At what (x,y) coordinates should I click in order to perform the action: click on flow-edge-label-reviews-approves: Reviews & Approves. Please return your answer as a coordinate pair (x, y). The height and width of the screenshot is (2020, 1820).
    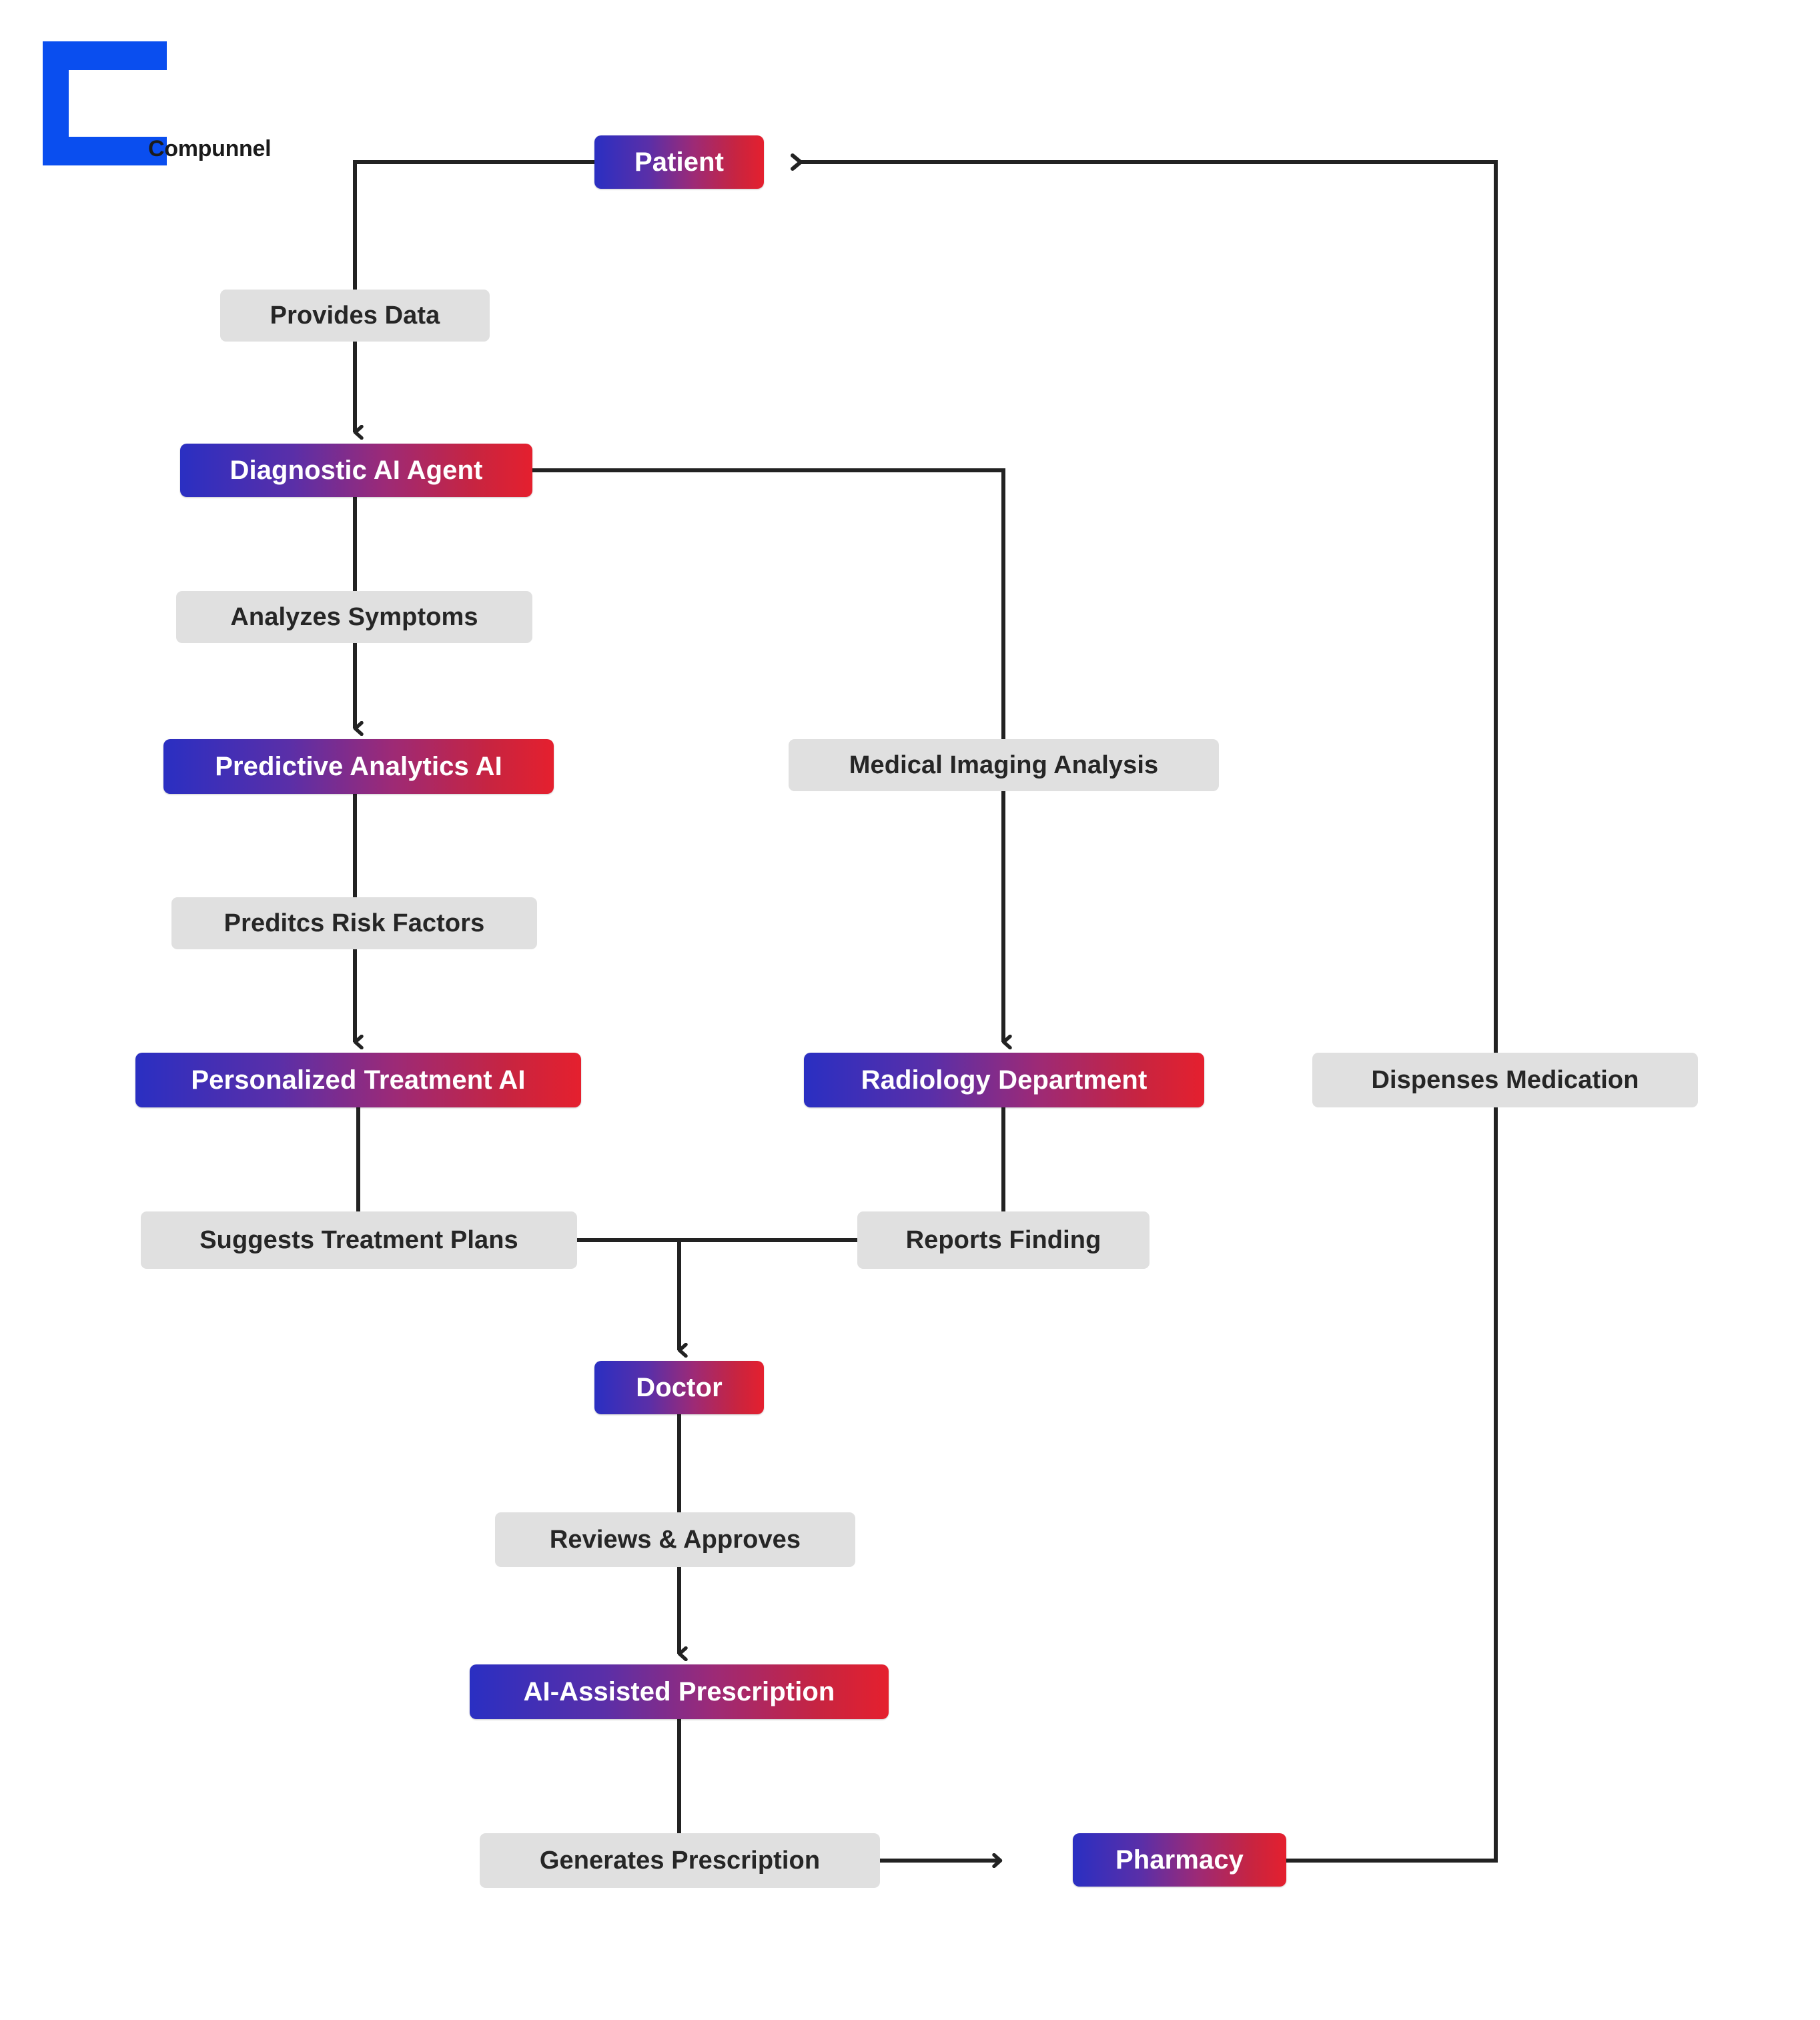
    Looking at the image, I should click on (675, 1539).